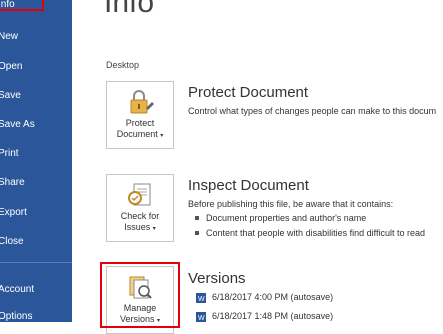 This screenshot has width=443, height=334. What do you see at coordinates (11, 66) in the screenshot?
I see `nav-open-label: Open` at bounding box center [11, 66].